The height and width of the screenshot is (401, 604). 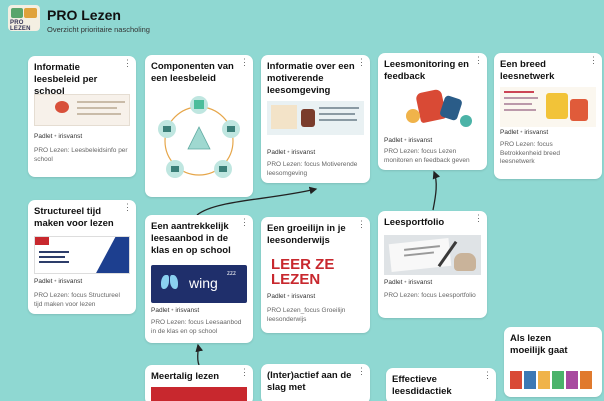 What do you see at coordinates (170, 283) in the screenshot?
I see `butterfly-icon` at bounding box center [170, 283].